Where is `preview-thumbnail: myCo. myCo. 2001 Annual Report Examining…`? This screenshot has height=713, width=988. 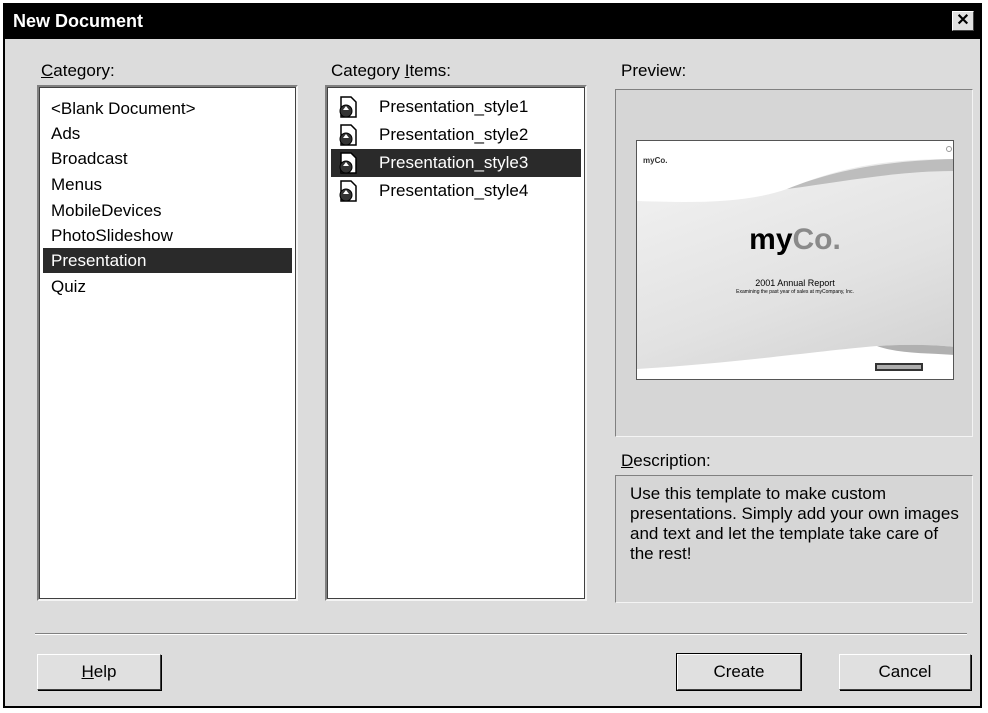 preview-thumbnail: myCo. myCo. 2001 Annual Report Examining… is located at coordinates (795, 260).